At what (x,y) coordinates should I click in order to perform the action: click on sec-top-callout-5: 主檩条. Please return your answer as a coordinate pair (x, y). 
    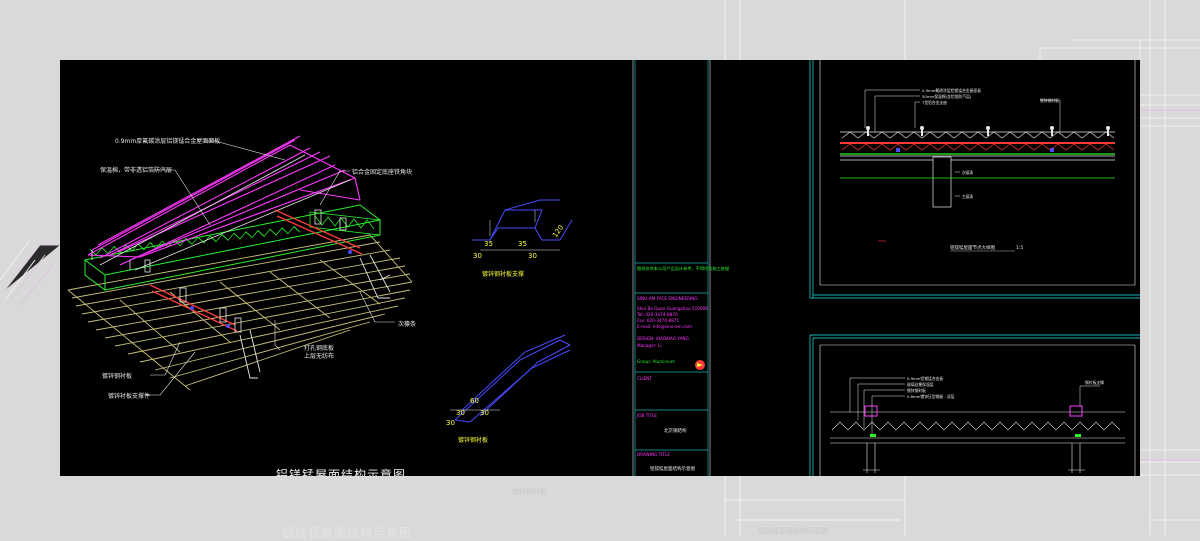
    Looking at the image, I should click on (968, 196).